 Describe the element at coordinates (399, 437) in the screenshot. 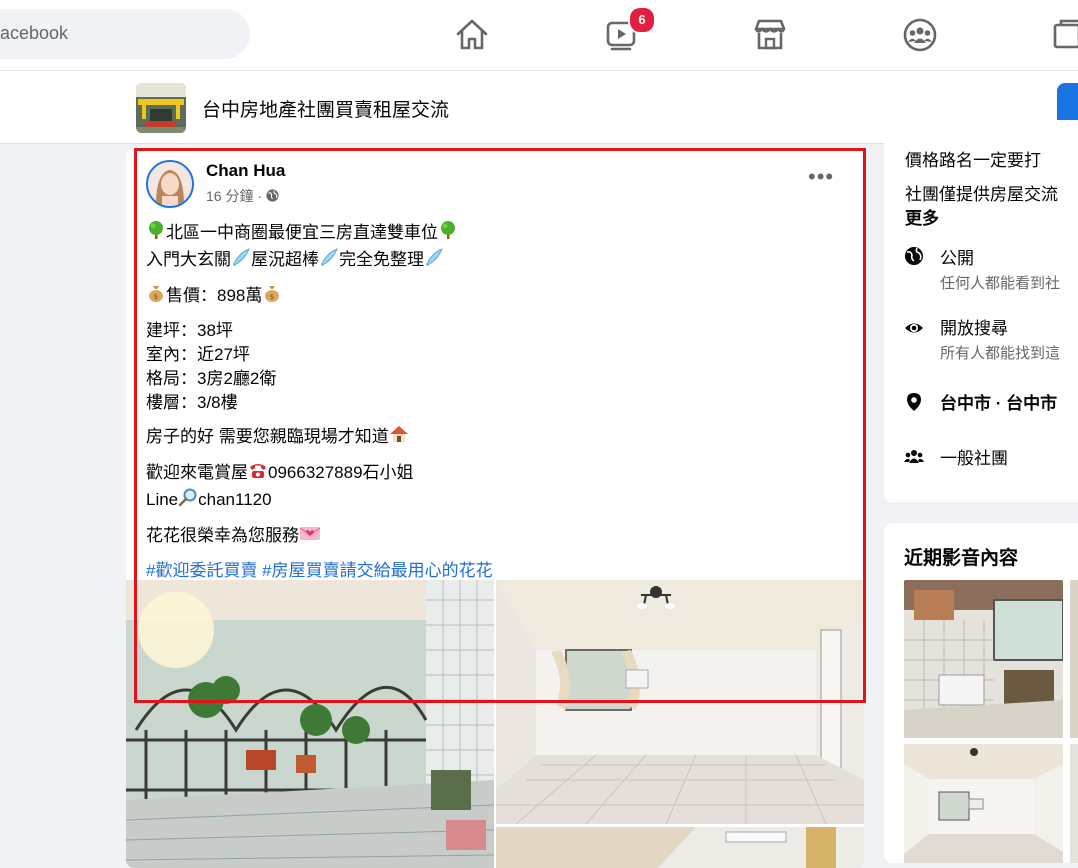

I see `house-icon` at that location.